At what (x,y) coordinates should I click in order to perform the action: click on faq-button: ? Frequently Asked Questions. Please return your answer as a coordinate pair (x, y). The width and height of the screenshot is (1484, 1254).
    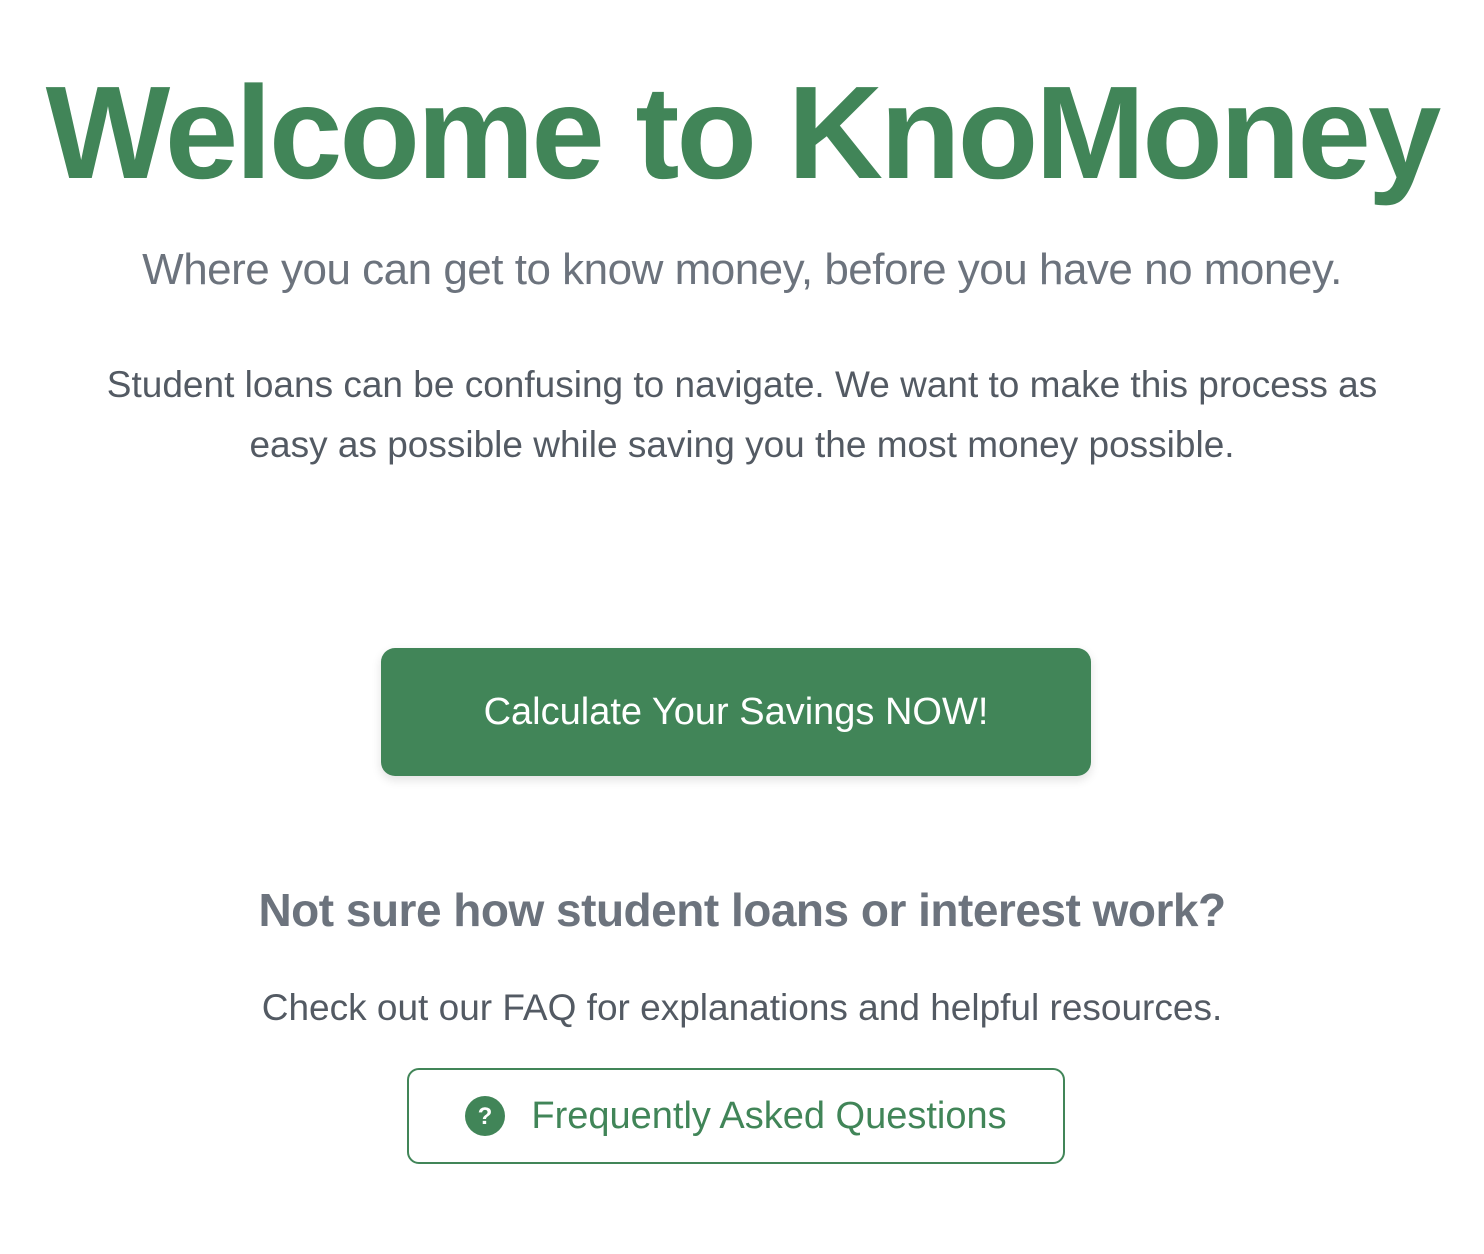
    Looking at the image, I should click on (736, 1116).